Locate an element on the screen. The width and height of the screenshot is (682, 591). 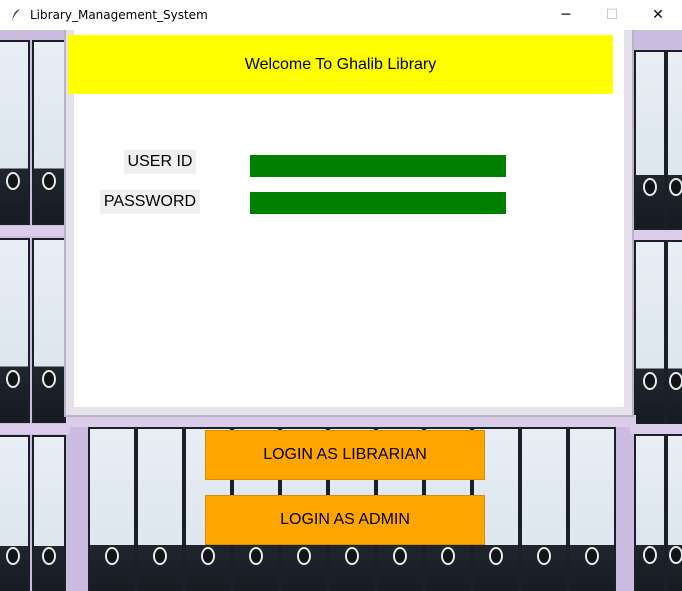
password-label: PASSWORD is located at coordinates (150, 202).